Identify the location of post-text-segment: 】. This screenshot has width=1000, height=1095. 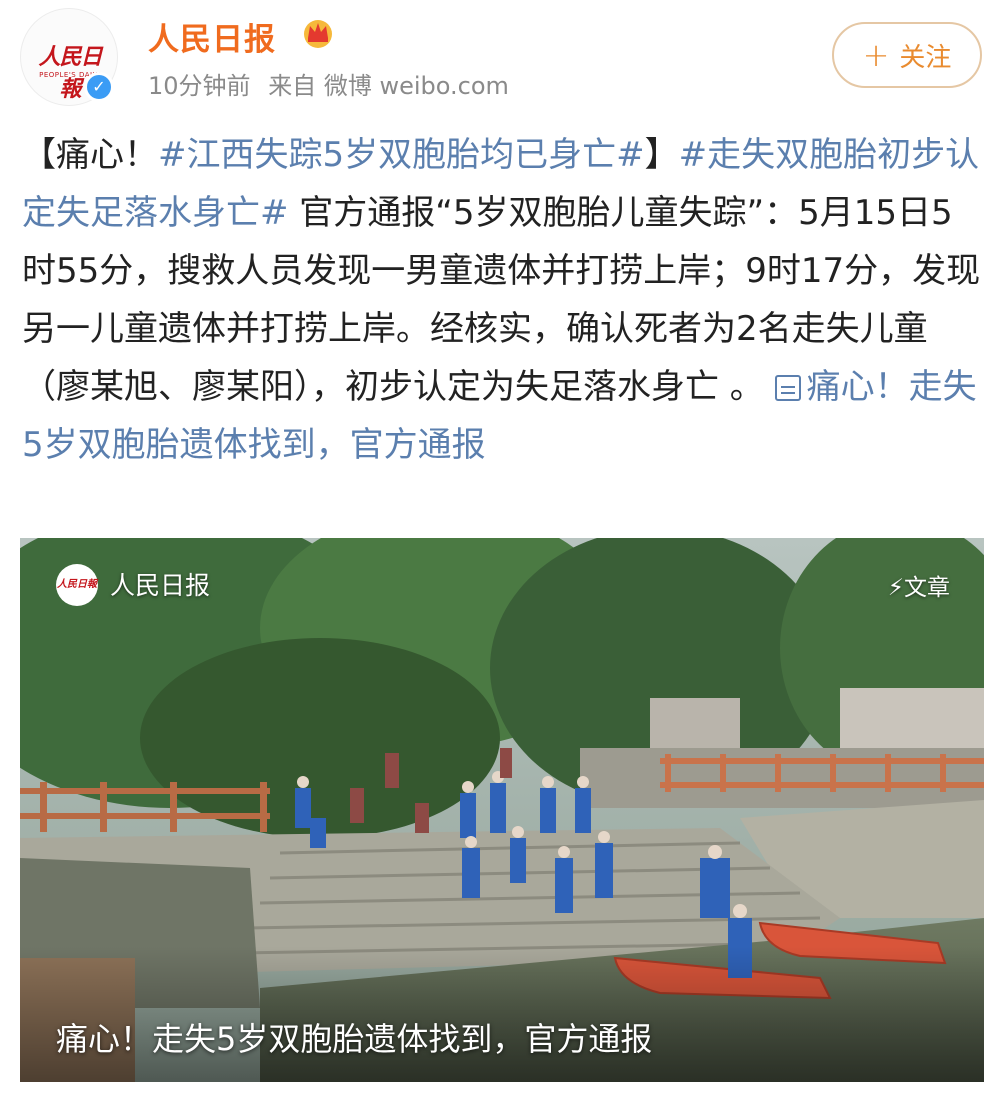
(661, 155).